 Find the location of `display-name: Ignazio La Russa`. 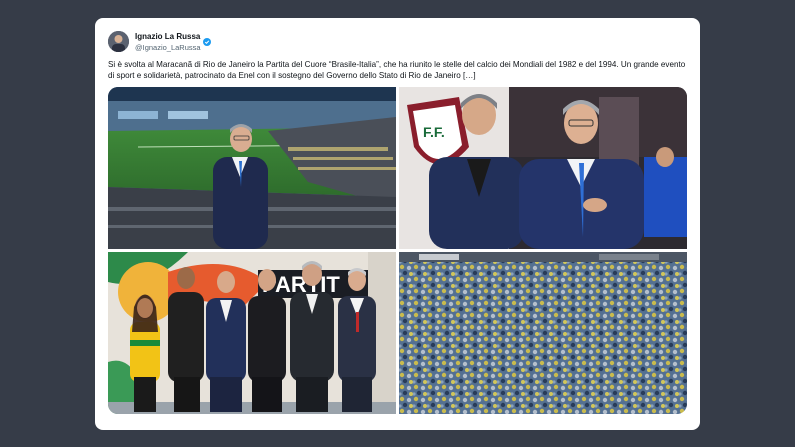

display-name: Ignazio La Russa is located at coordinates (167, 36).